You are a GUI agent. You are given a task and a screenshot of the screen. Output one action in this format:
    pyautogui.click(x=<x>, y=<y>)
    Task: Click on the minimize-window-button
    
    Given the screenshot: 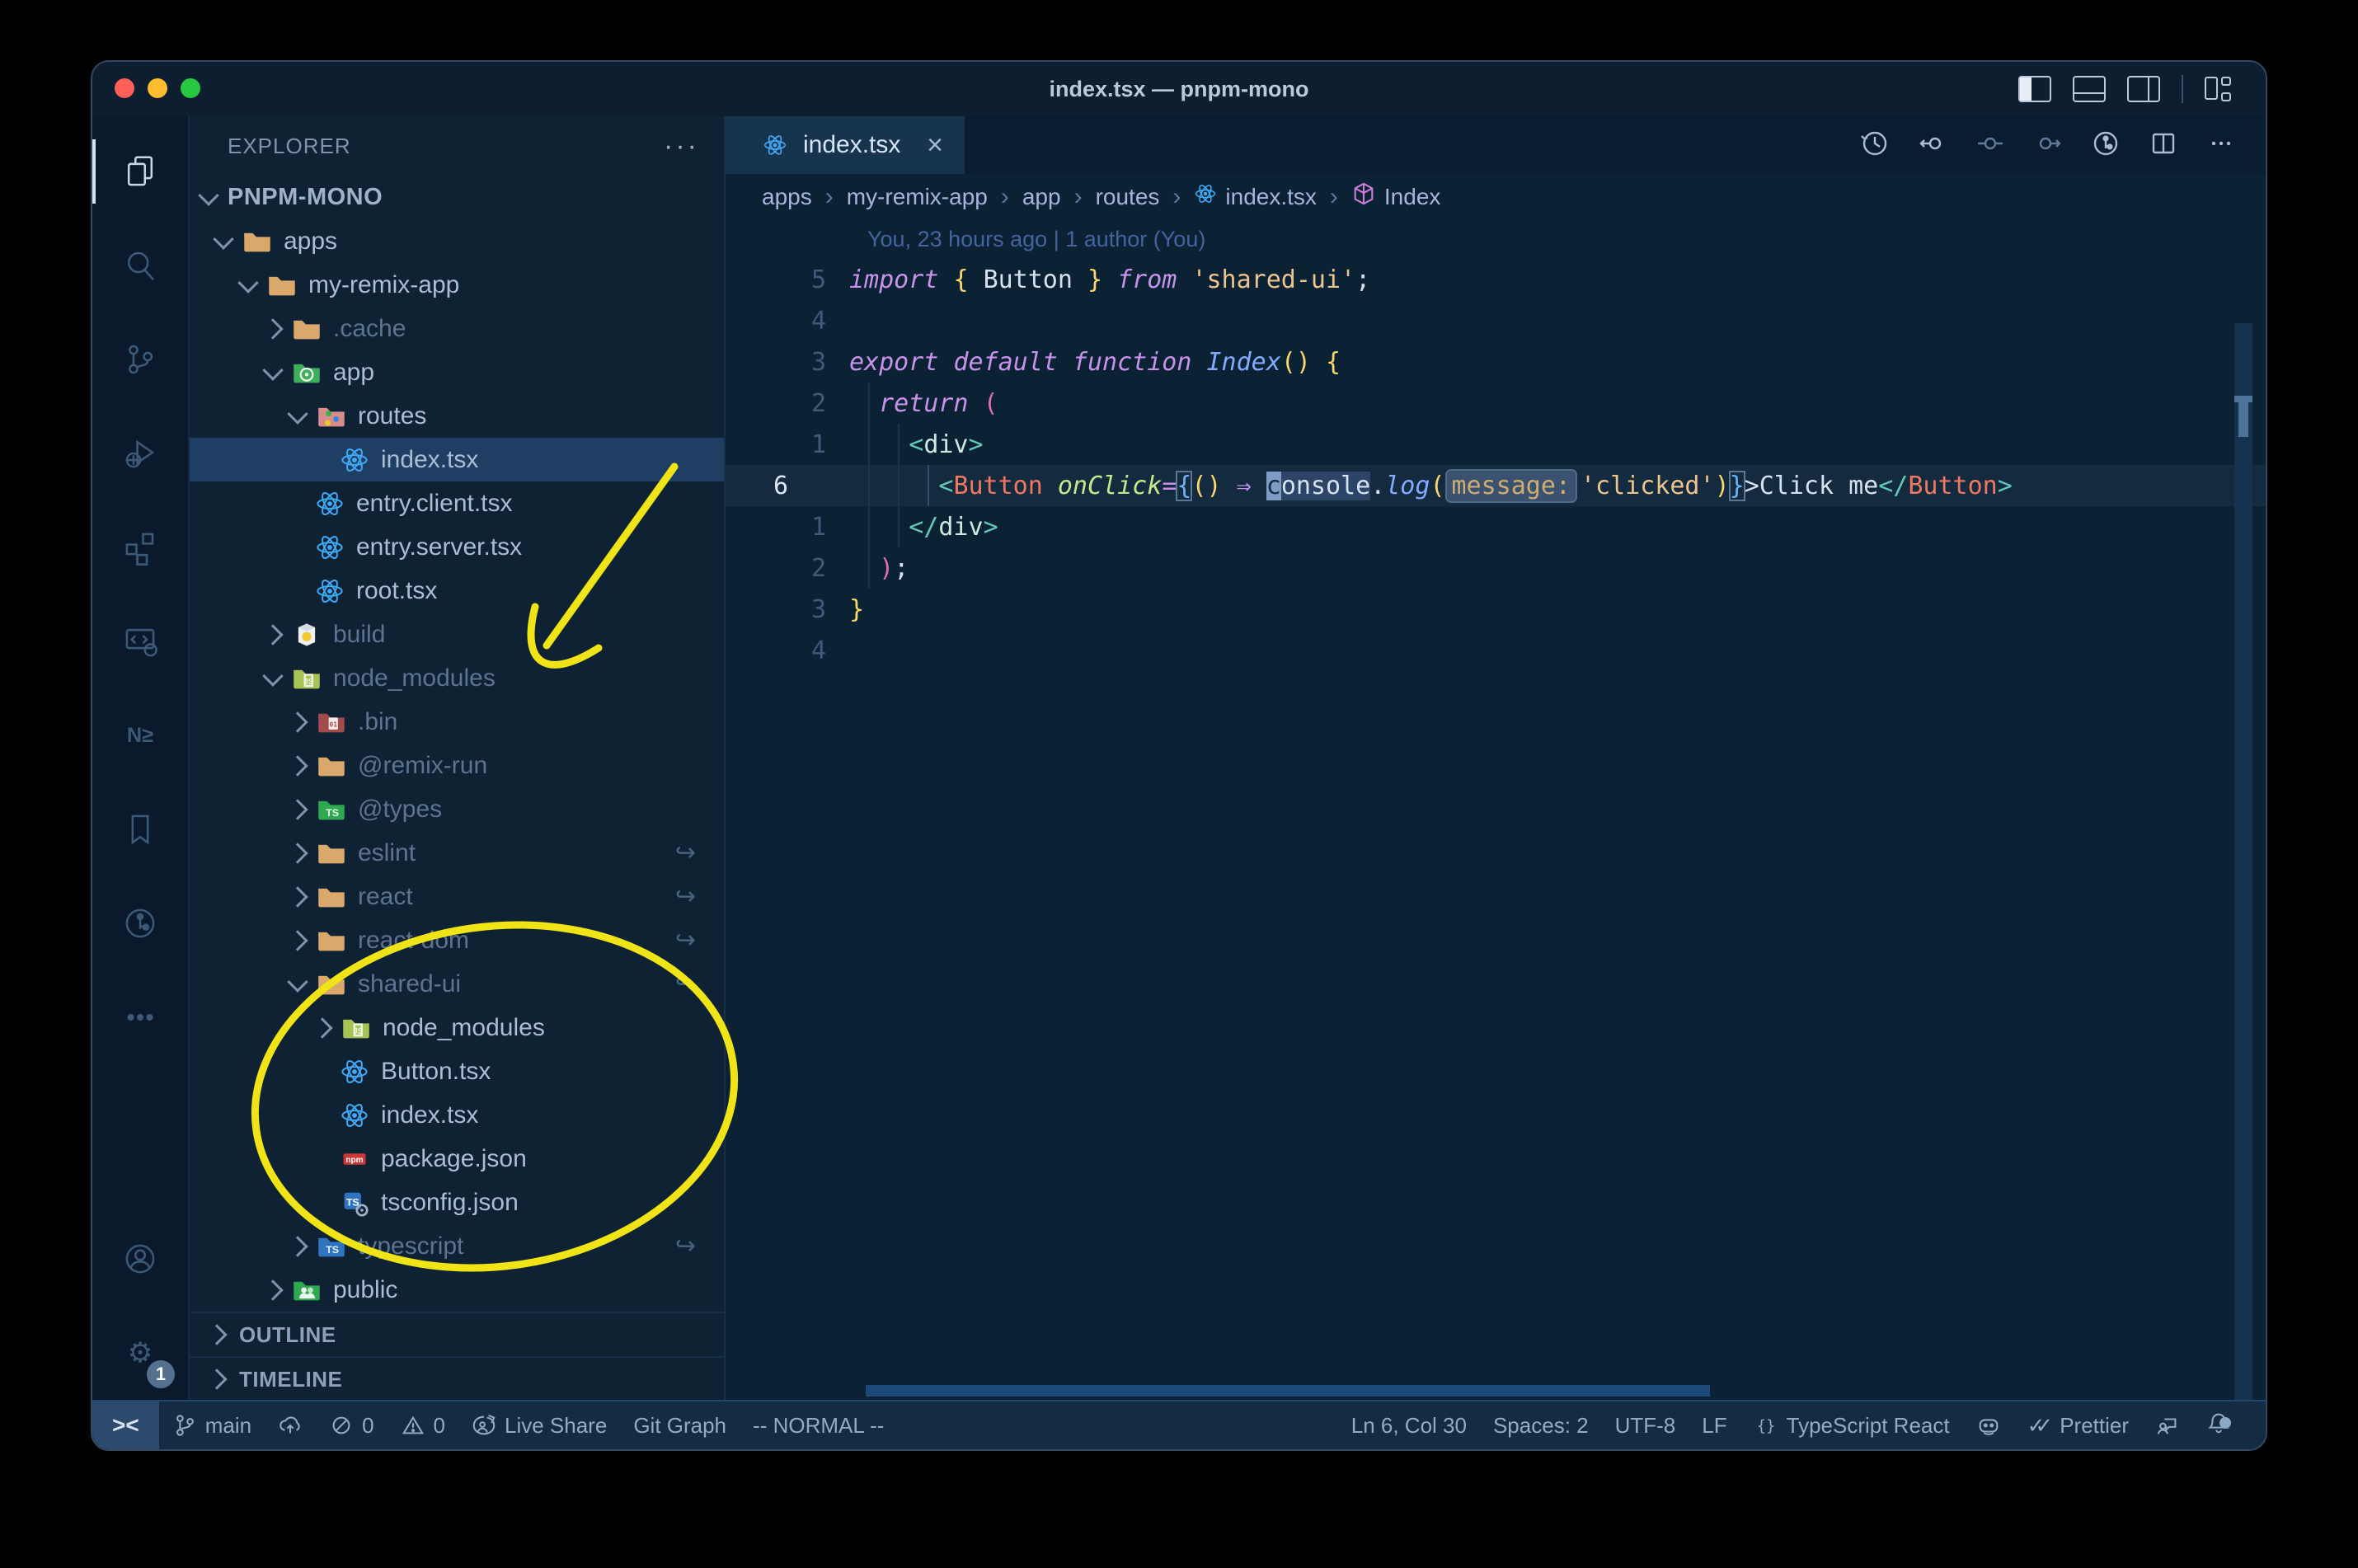 What is the action you would take?
    pyautogui.click(x=157, y=88)
    